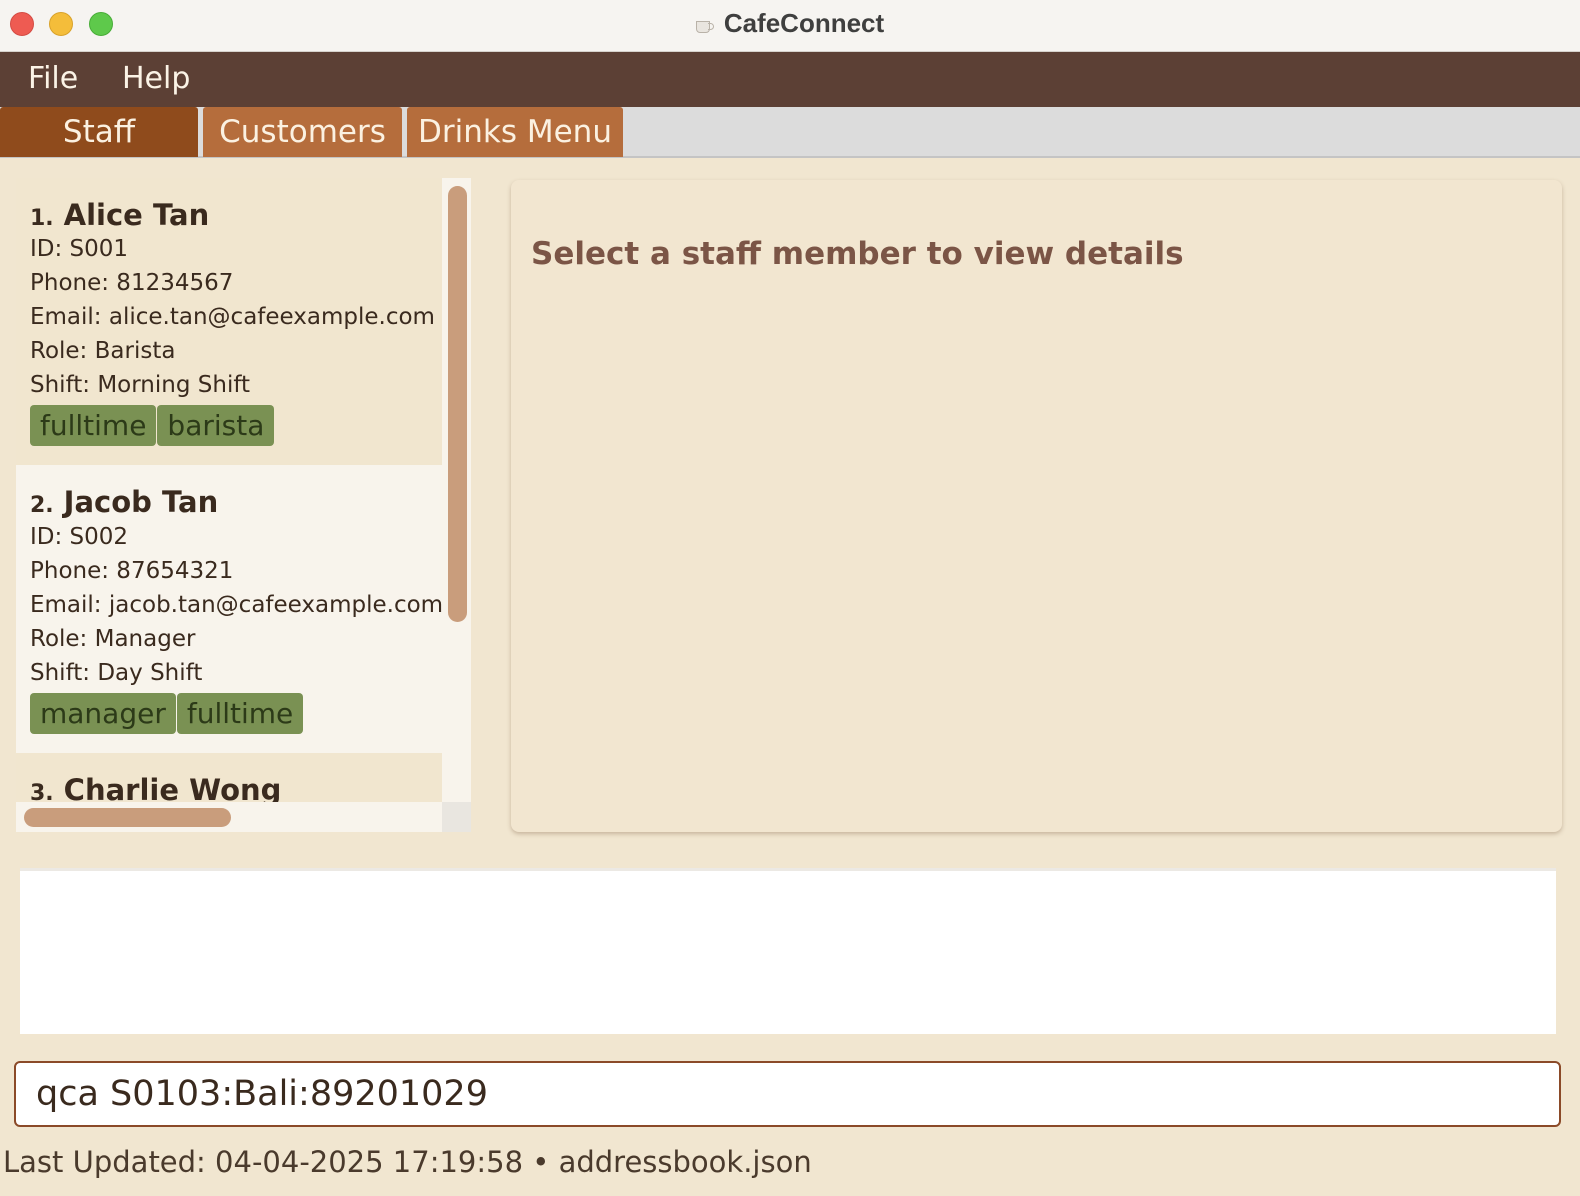 This screenshot has width=1580, height=1196. I want to click on tab-staff: Staff, so click(99, 132).